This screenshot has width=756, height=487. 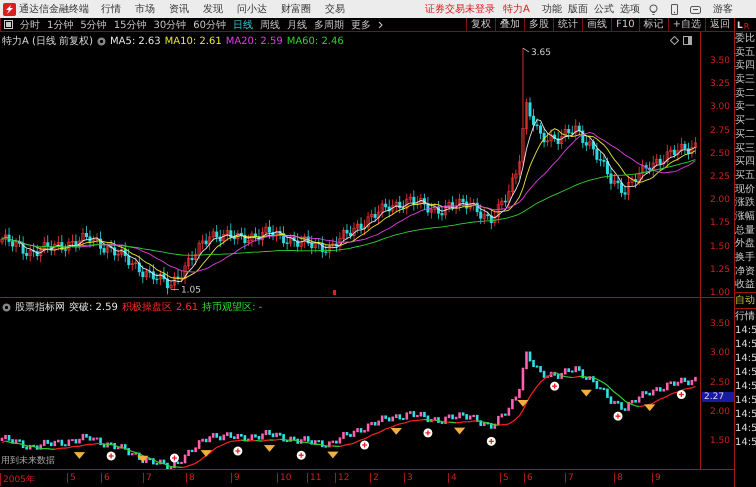 I want to click on toolbar-button: 多股, so click(x=539, y=24).